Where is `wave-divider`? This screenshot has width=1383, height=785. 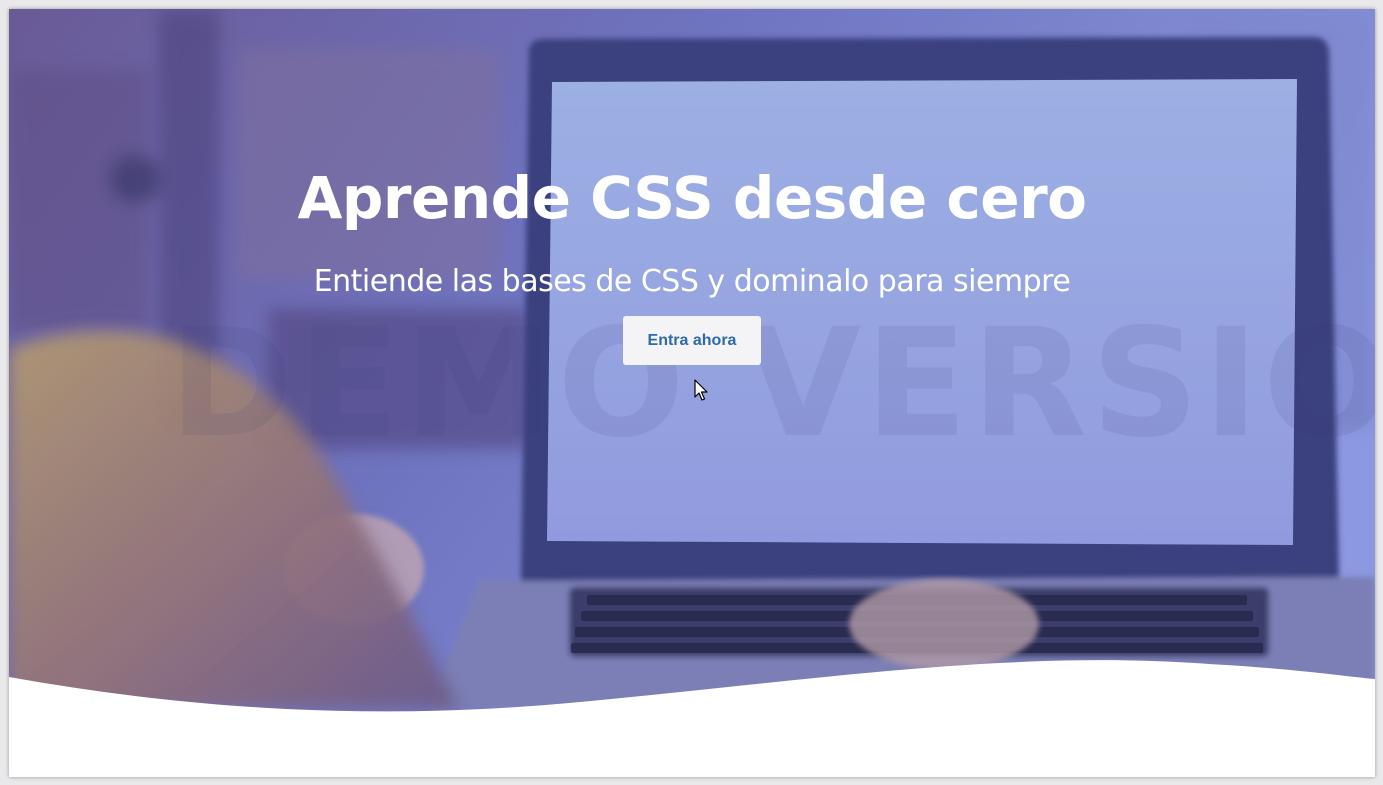
wave-divider is located at coordinates (692, 718).